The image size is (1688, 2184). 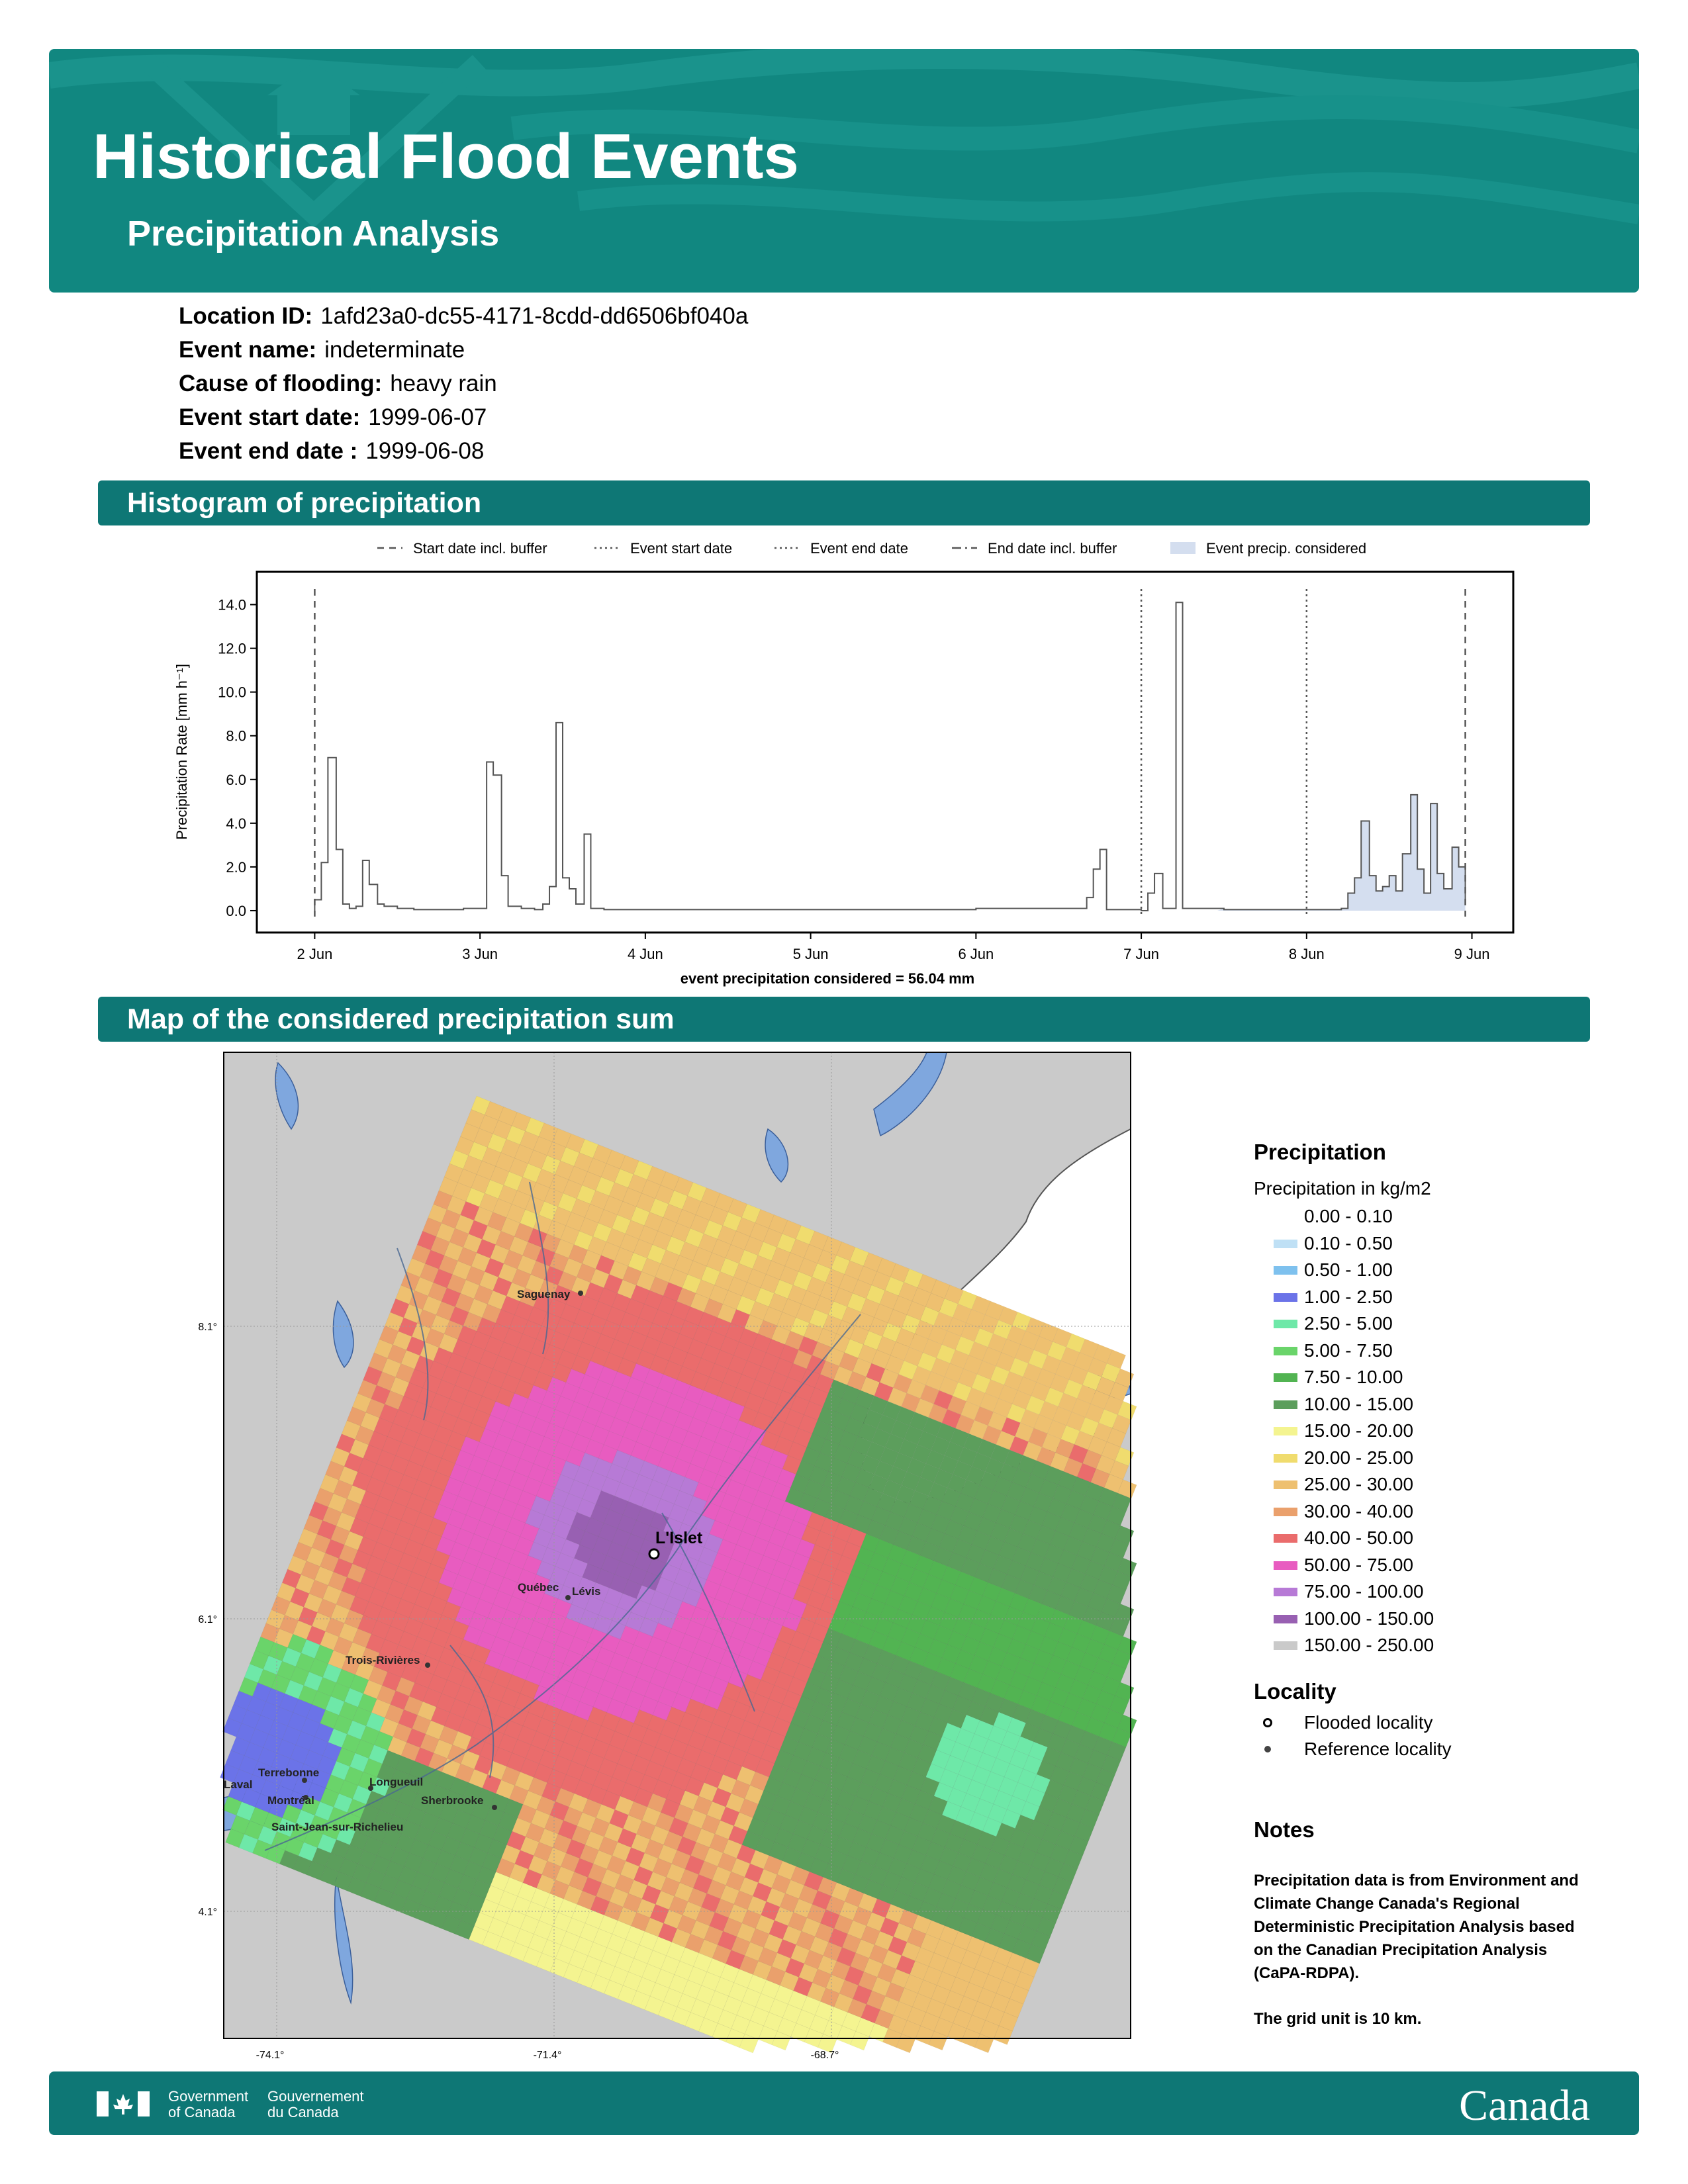 What do you see at coordinates (332, 451) in the screenshot?
I see `end-date-row: Event end date :1999-06-08` at bounding box center [332, 451].